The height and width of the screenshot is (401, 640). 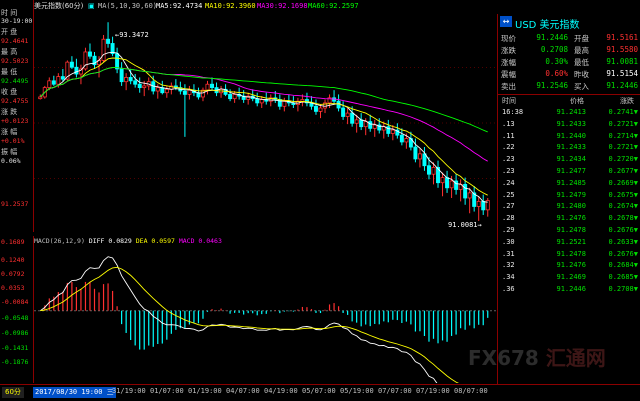 I want to click on tick-row: .29 91.2478 0.2676▼, so click(x=569, y=230).